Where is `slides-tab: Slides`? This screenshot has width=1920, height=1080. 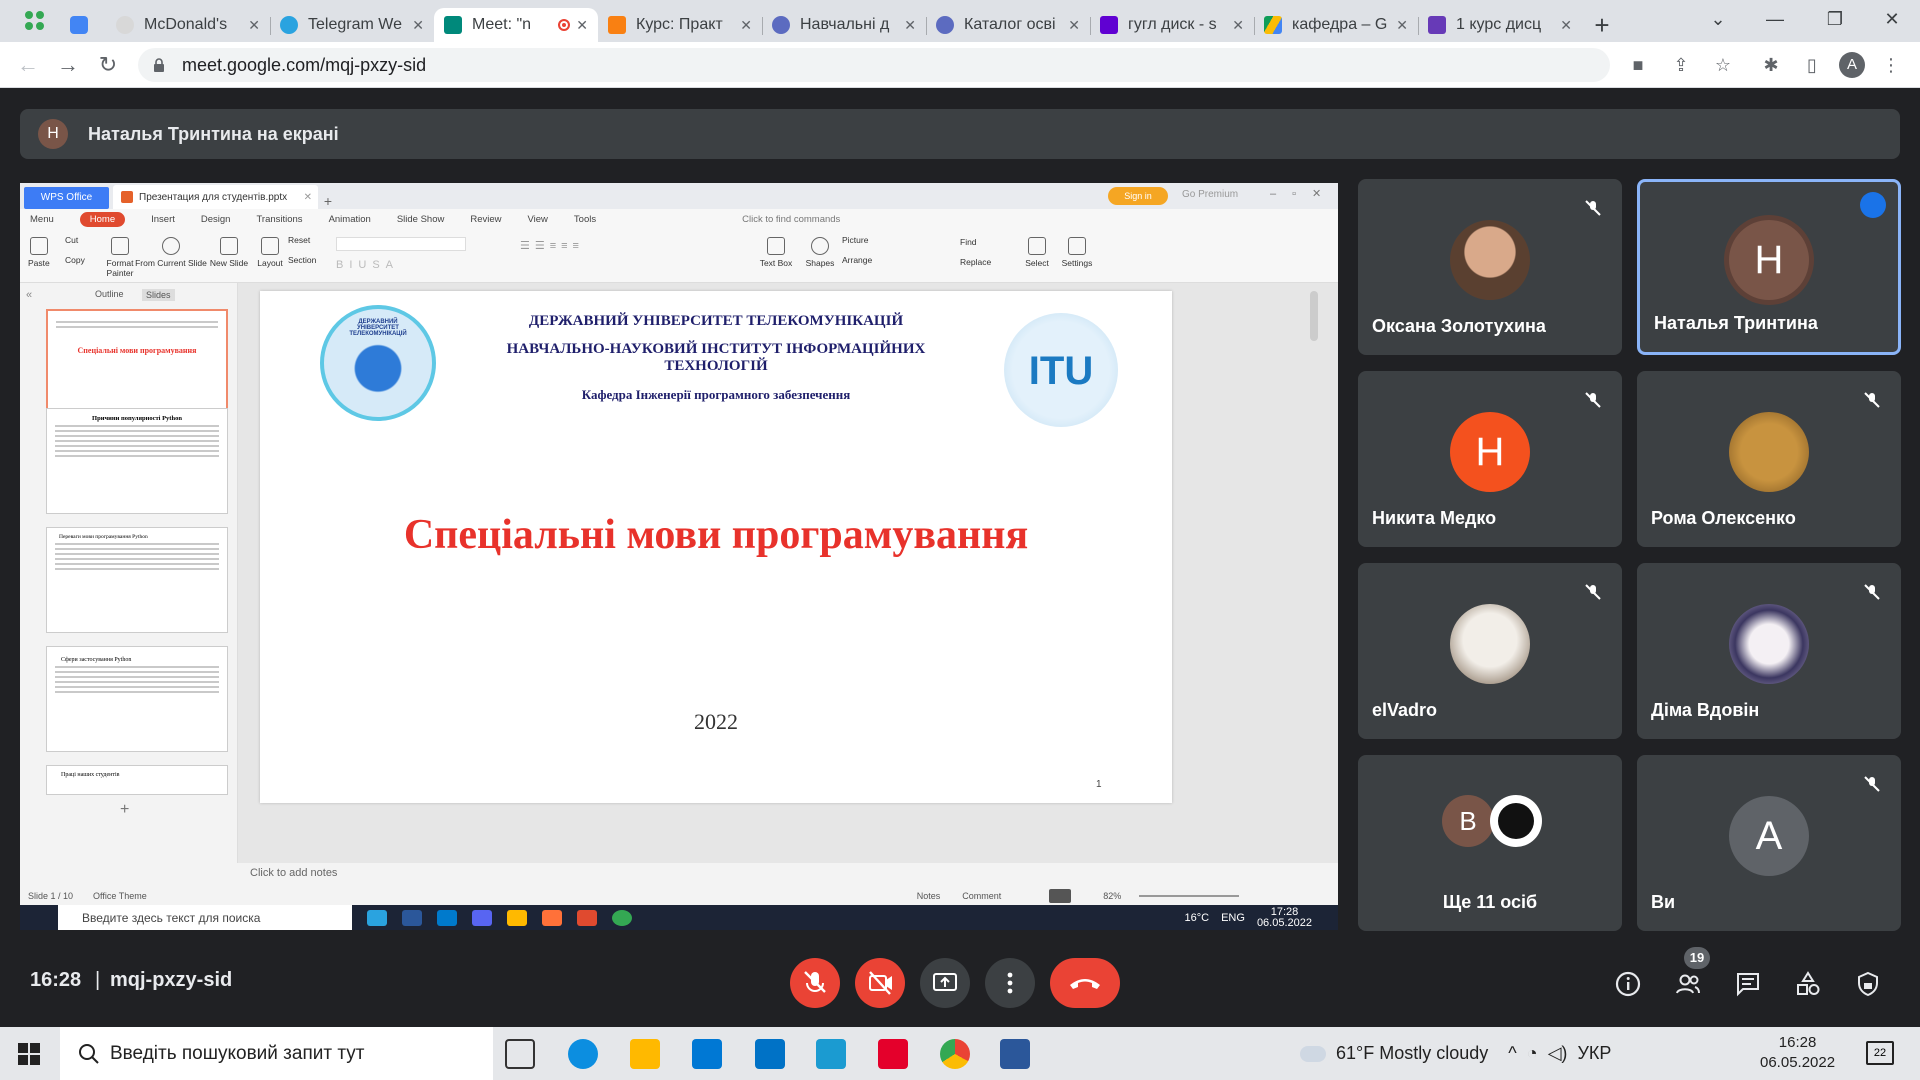
slides-tab: Slides is located at coordinates (158, 295).